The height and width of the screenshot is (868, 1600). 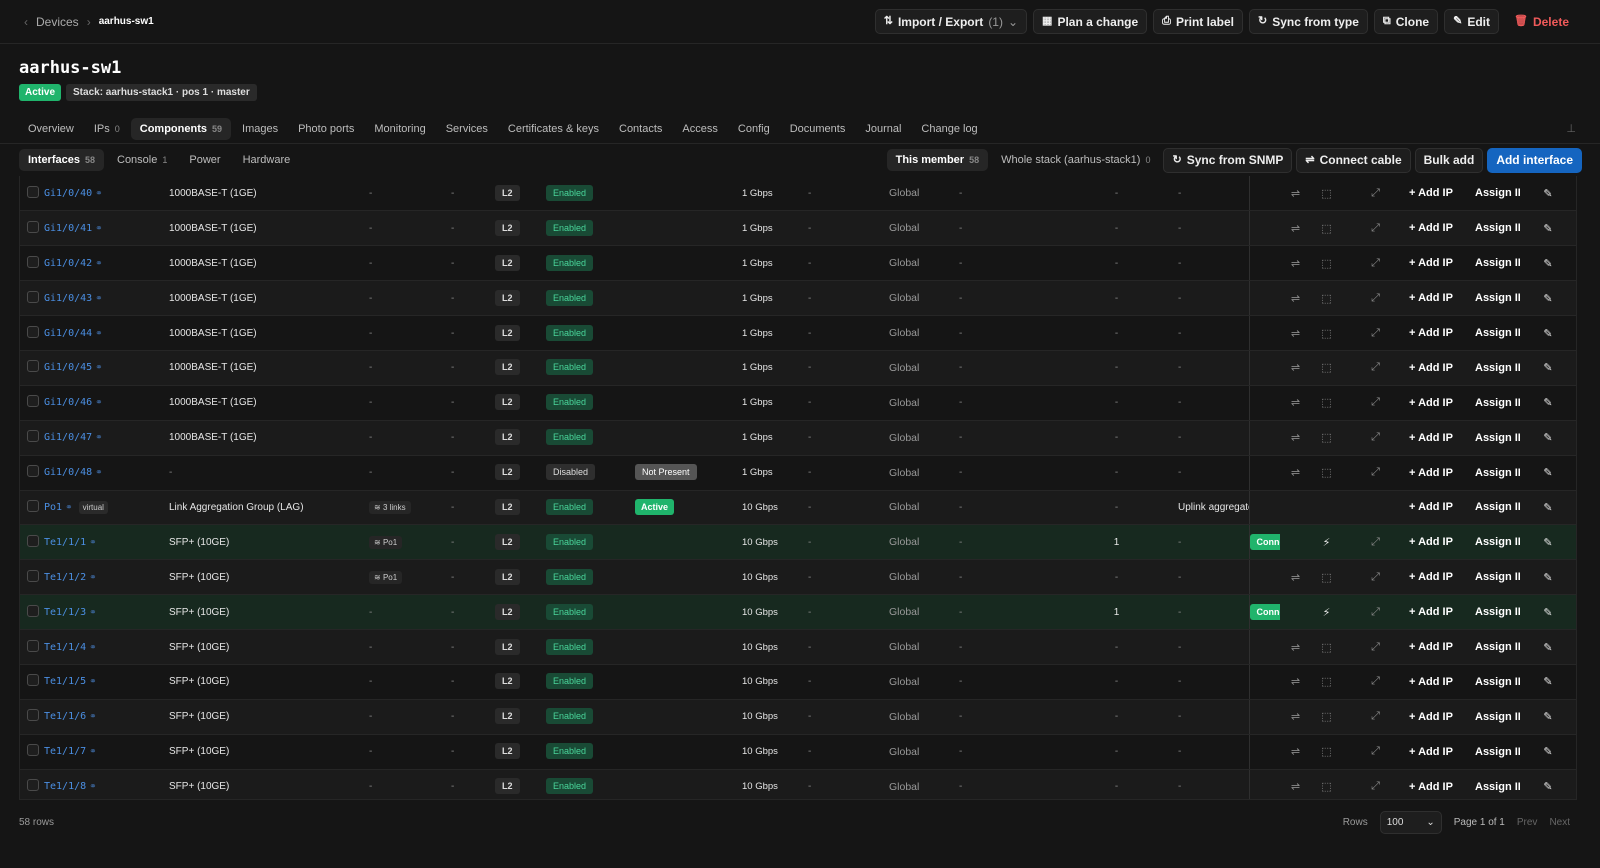 I want to click on edit-button: ✎ Edit, so click(x=1471, y=21).